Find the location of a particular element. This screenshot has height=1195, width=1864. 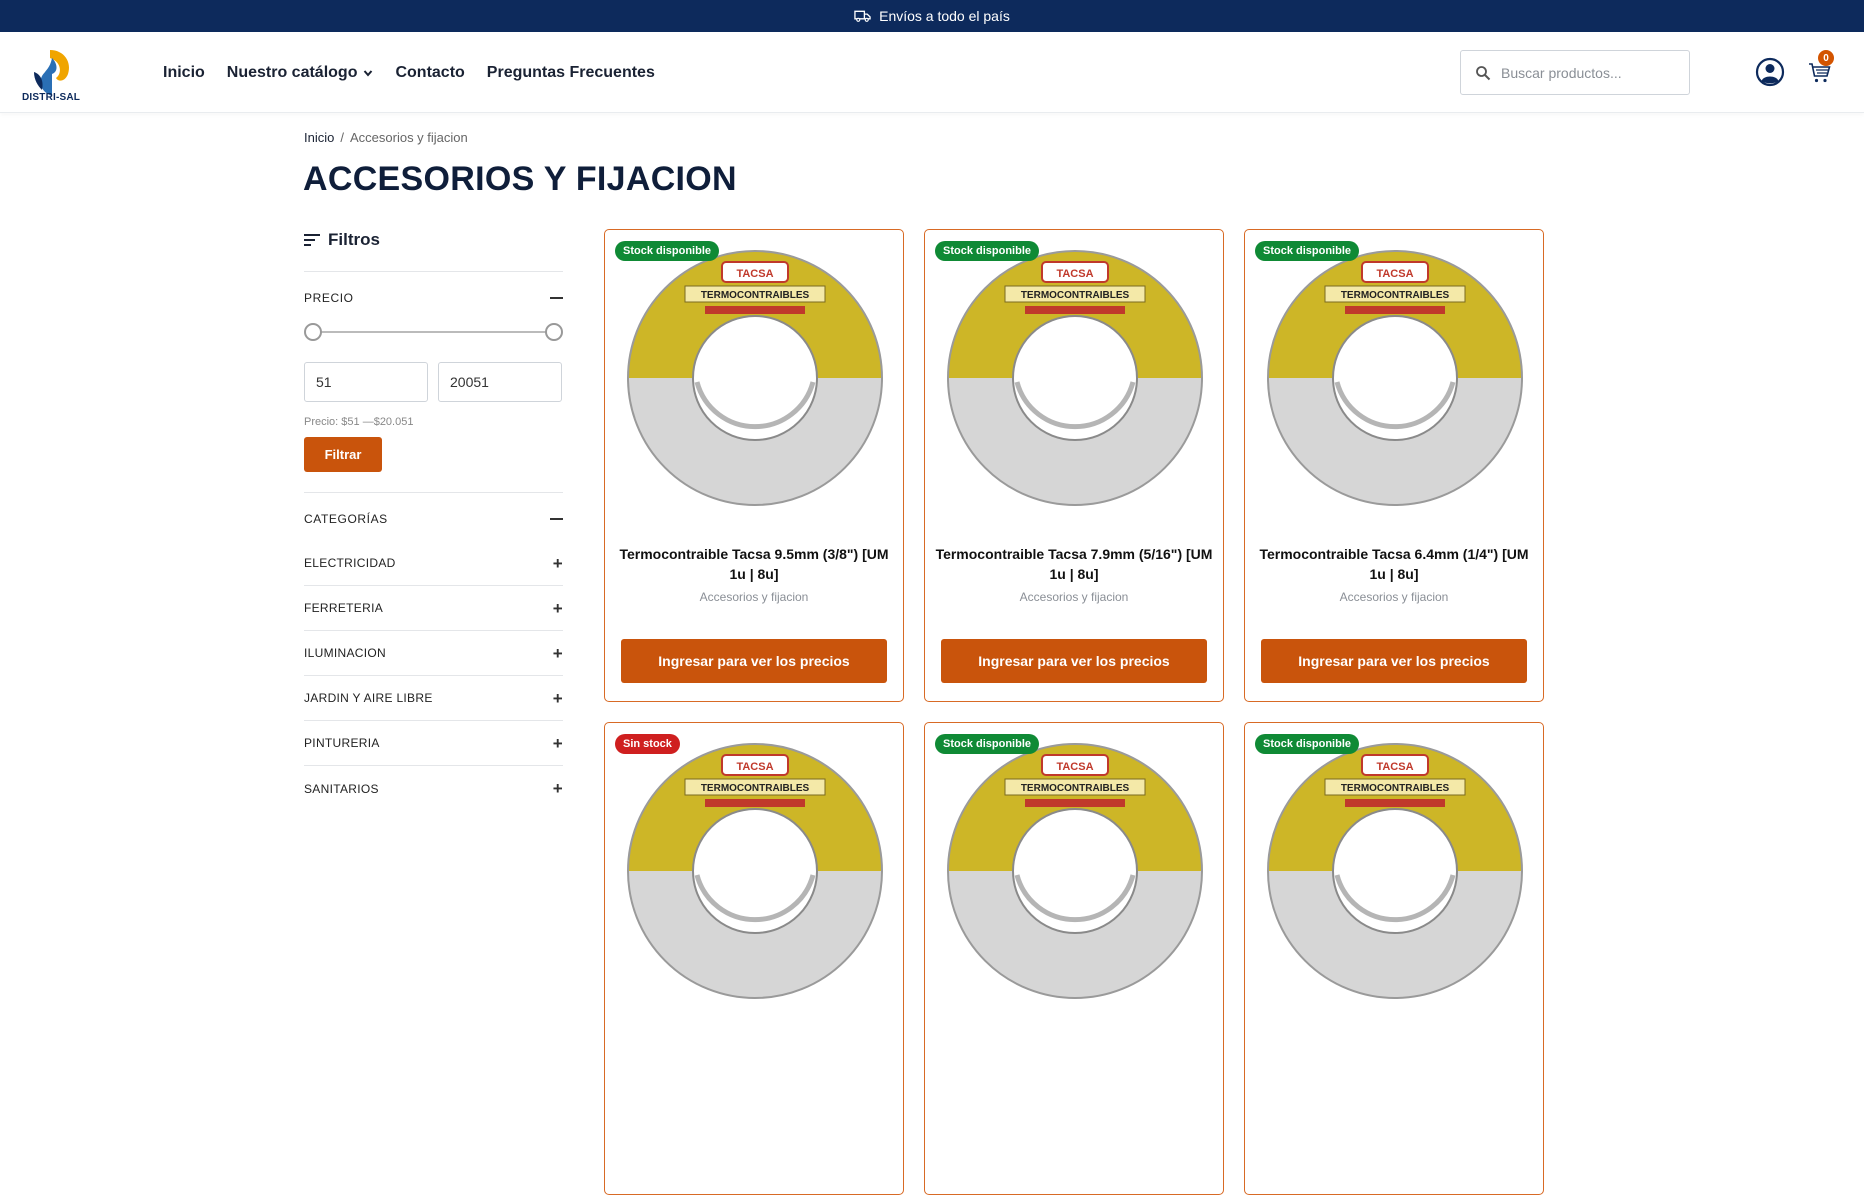

breadcrumb-home: Inicio is located at coordinates (319, 137).